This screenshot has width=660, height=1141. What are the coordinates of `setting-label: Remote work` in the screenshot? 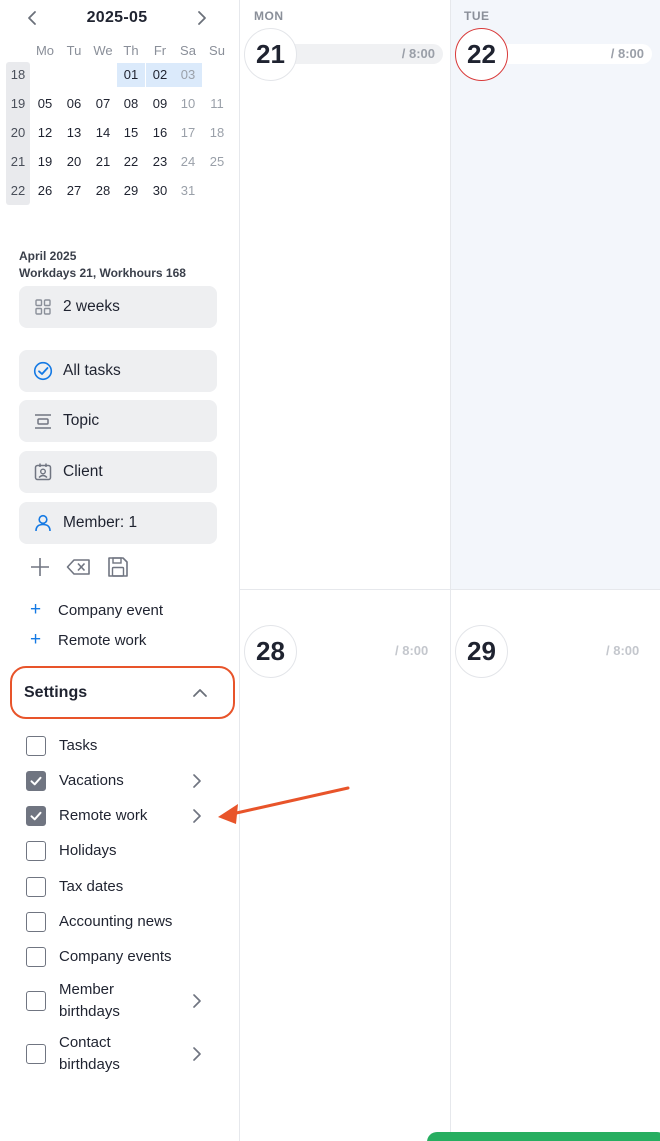 It's located at (103, 815).